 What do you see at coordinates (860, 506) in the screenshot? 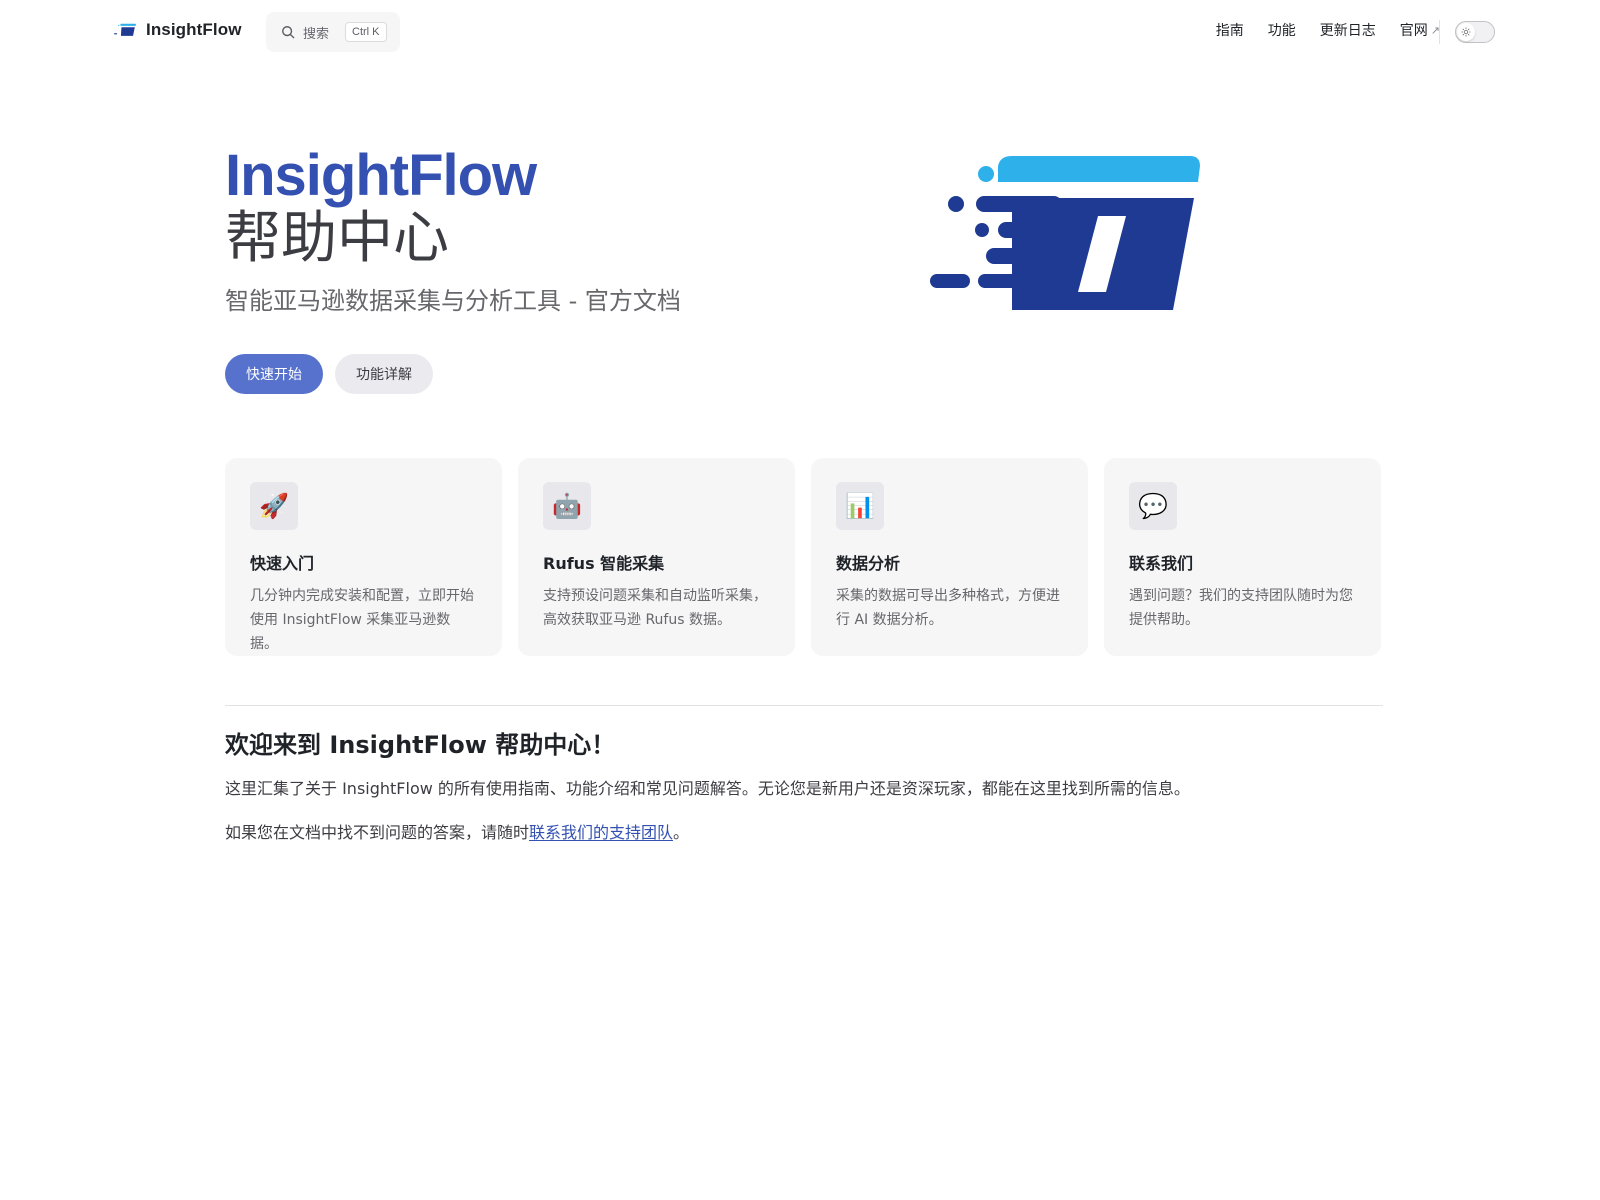
I see `bar-chart-icon: 📊` at bounding box center [860, 506].